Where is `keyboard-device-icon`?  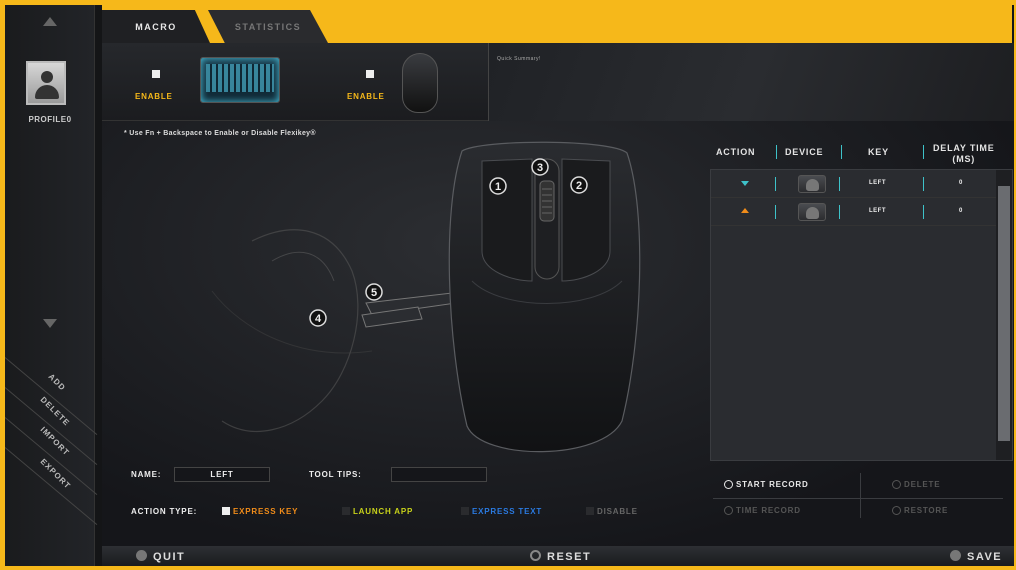 keyboard-device-icon is located at coordinates (240, 80).